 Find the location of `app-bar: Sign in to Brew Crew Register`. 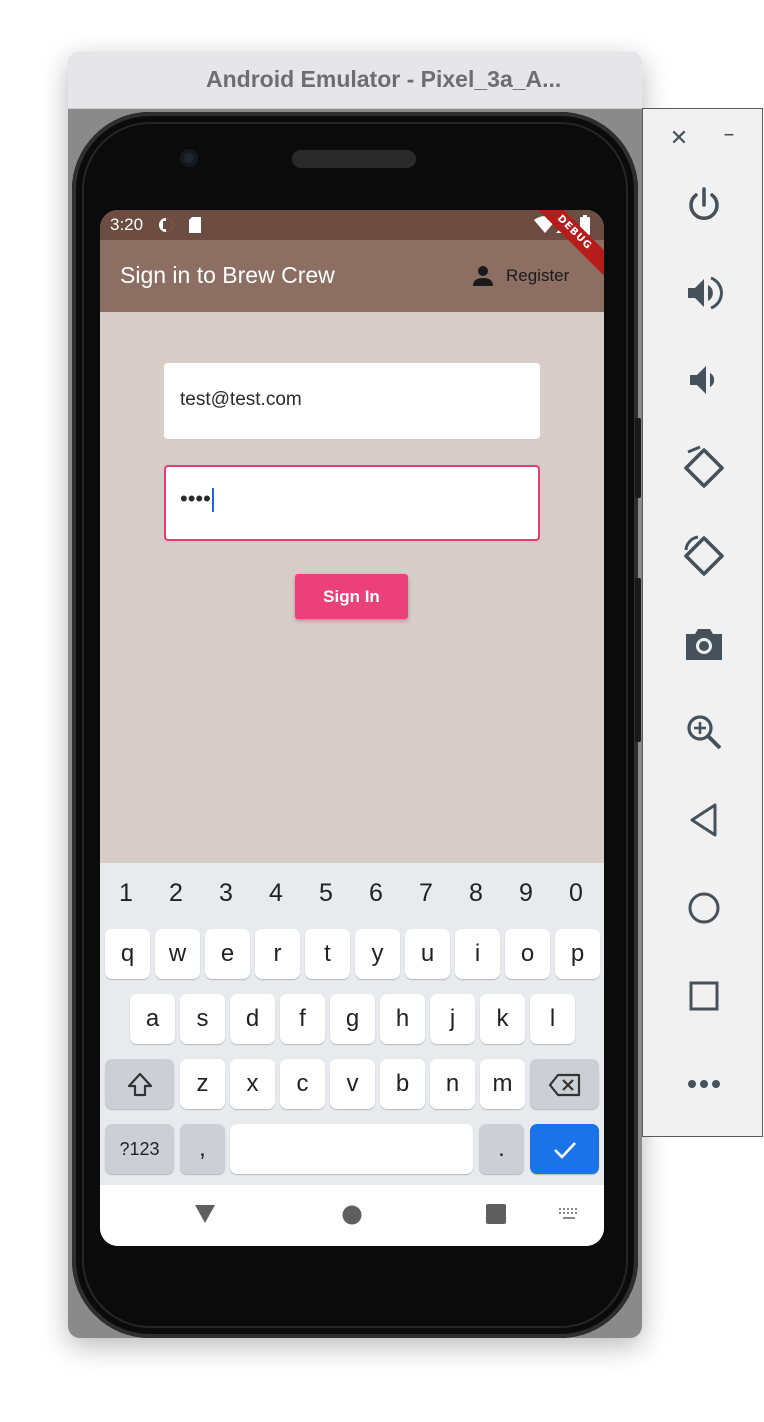

app-bar: Sign in to Brew Crew Register is located at coordinates (352, 276).